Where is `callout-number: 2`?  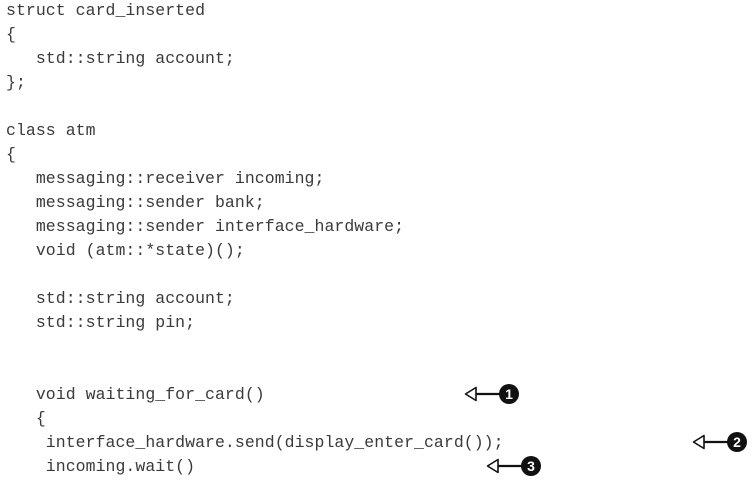 callout-number: 2 is located at coordinates (737, 442).